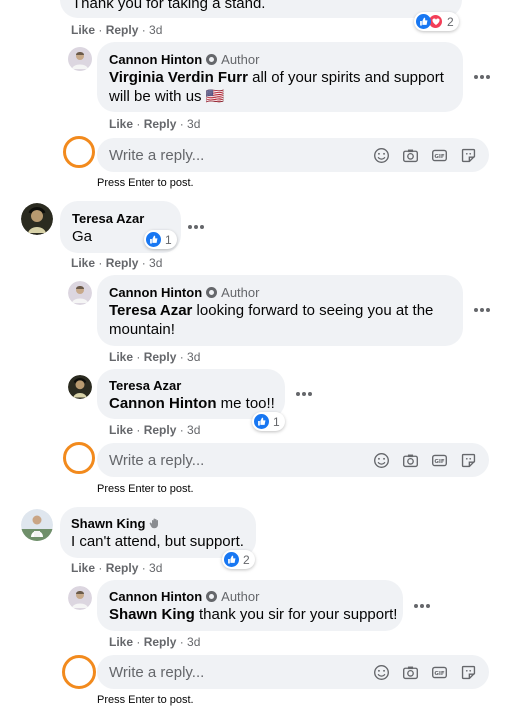  Describe the element at coordinates (178, 77) in the screenshot. I see `mention-link: Virginia Verdin Furr` at that location.